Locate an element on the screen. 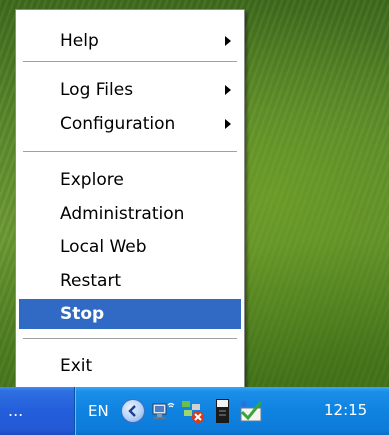 Image resolution: width=389 pixels, height=435 pixels. taskbar: ... EN 12:15 is located at coordinates (194, 411).